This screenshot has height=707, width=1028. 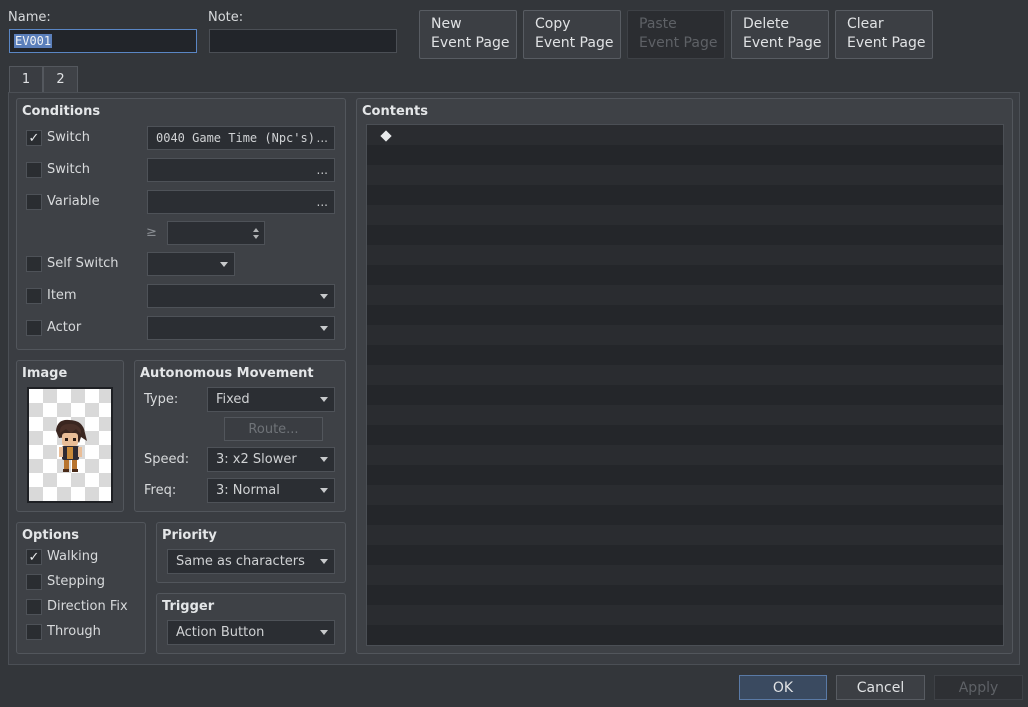 I want to click on note-input, so click(x=303, y=41).